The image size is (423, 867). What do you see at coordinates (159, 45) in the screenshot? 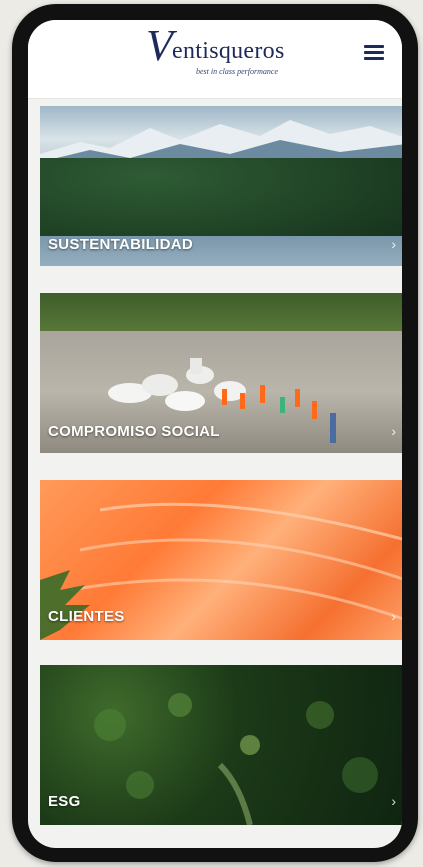
I see `logo-initial: V` at bounding box center [159, 45].